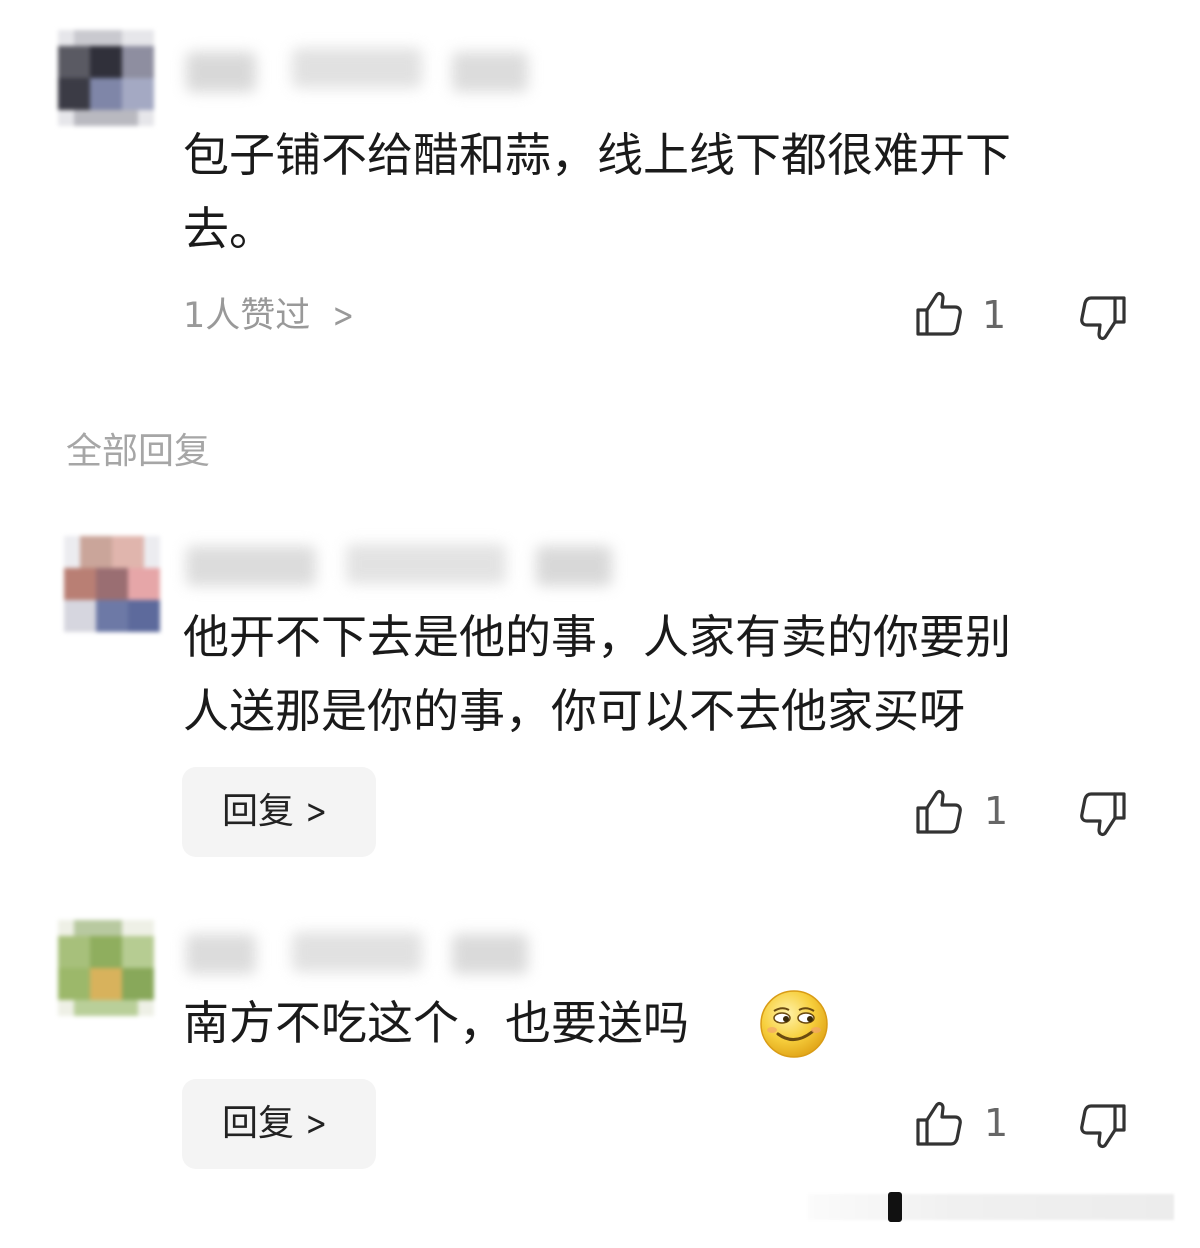 This screenshot has width=1200, height=1248. I want to click on likers-link: 1人赞过 >, so click(270, 316).